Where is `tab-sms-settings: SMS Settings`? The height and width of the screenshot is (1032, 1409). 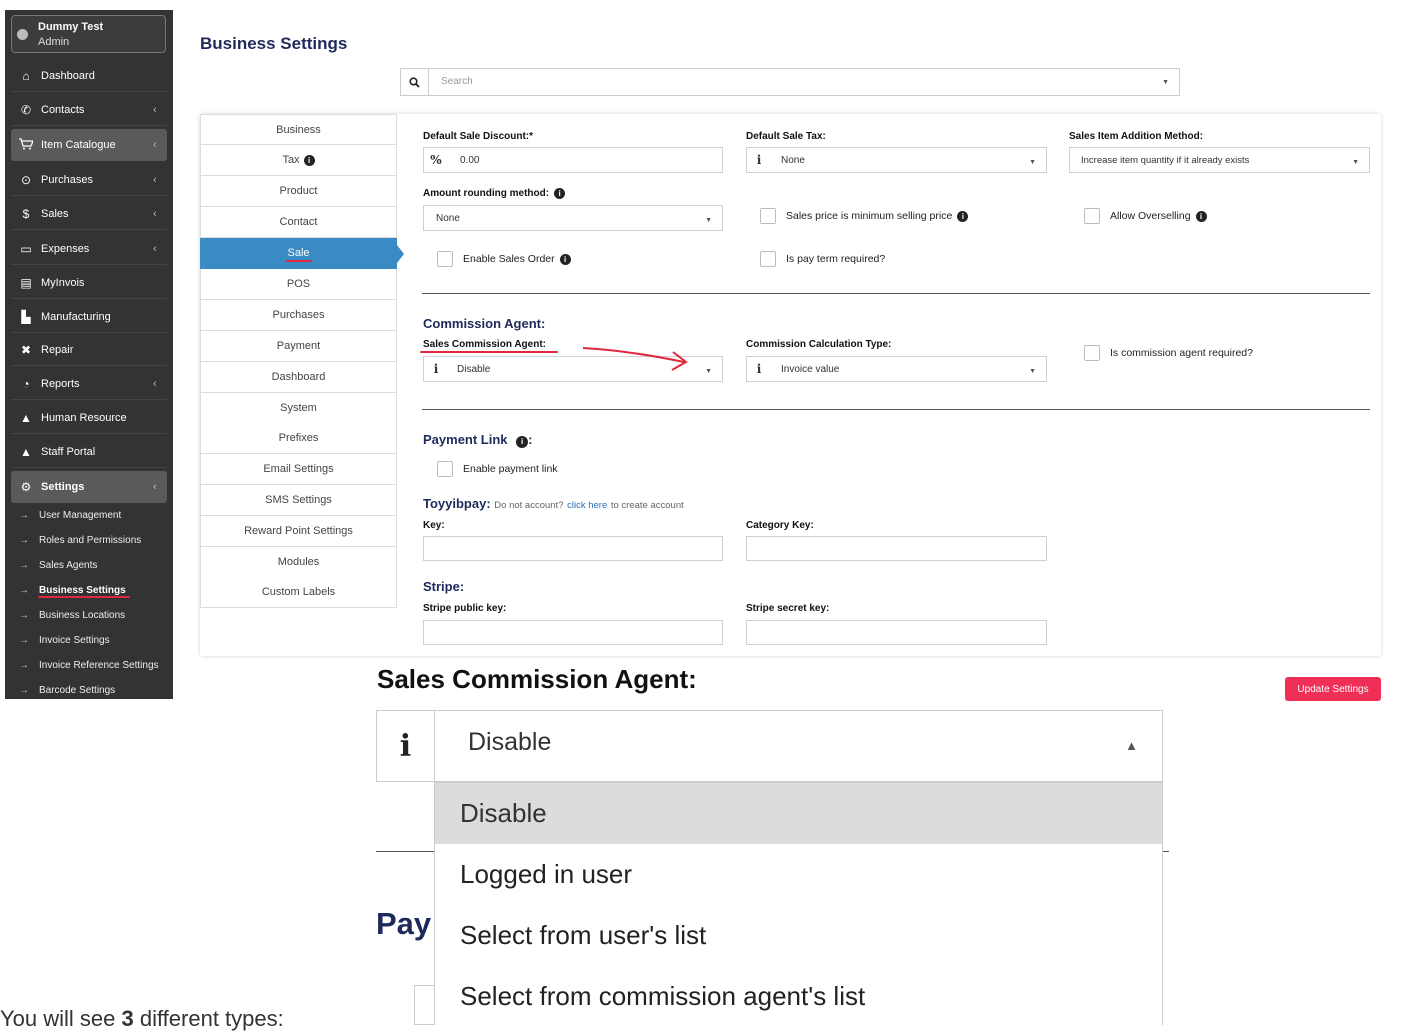 tab-sms-settings: SMS Settings is located at coordinates (298, 500).